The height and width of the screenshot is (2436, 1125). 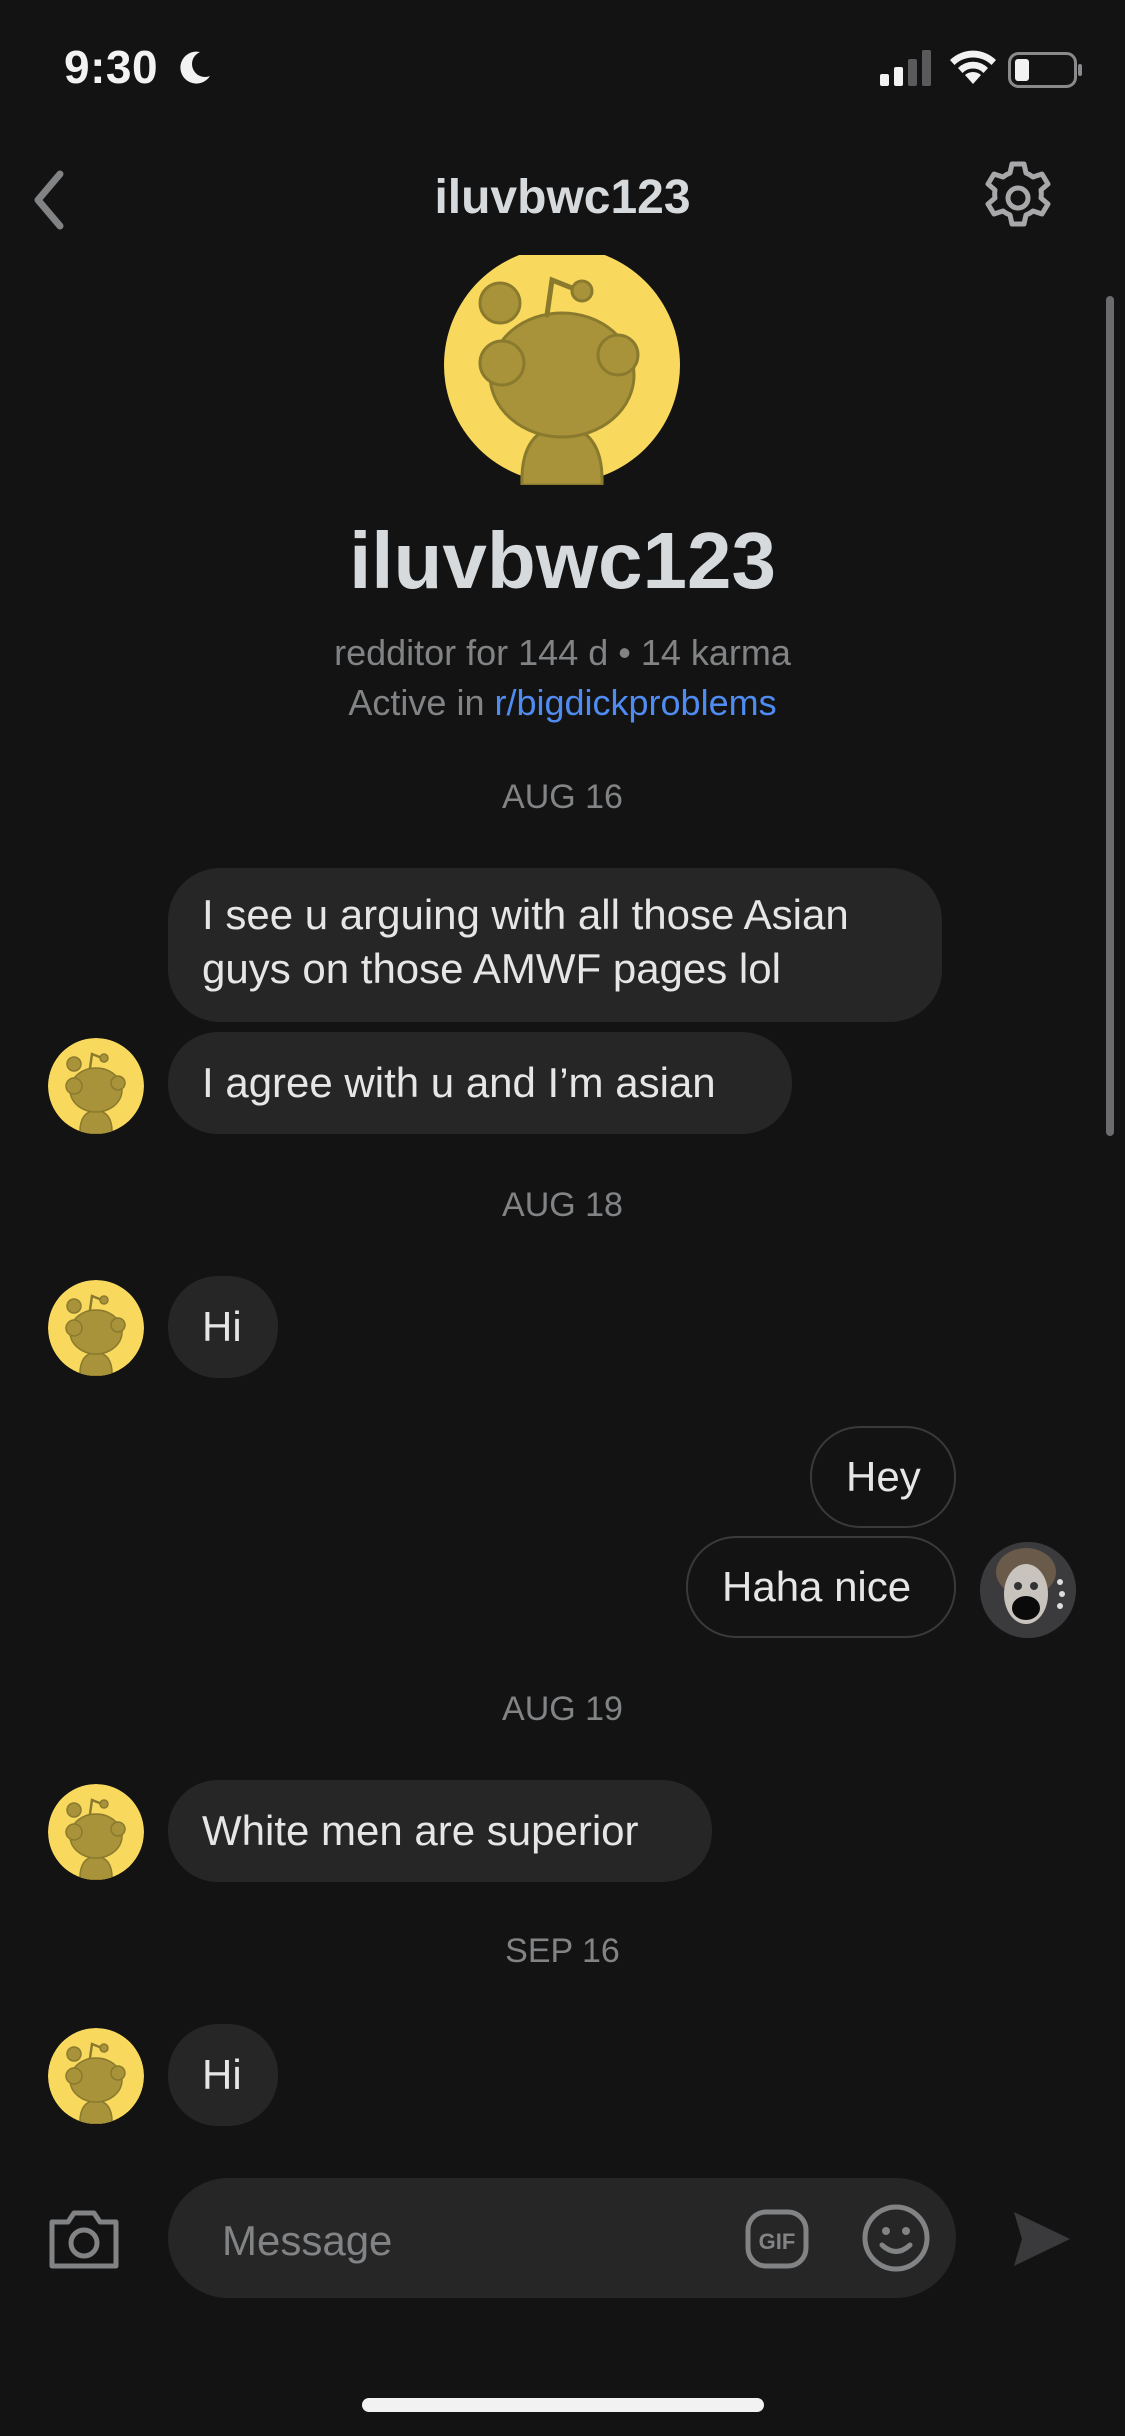 I want to click on header-title: iluvbwc123, so click(x=562, y=197).